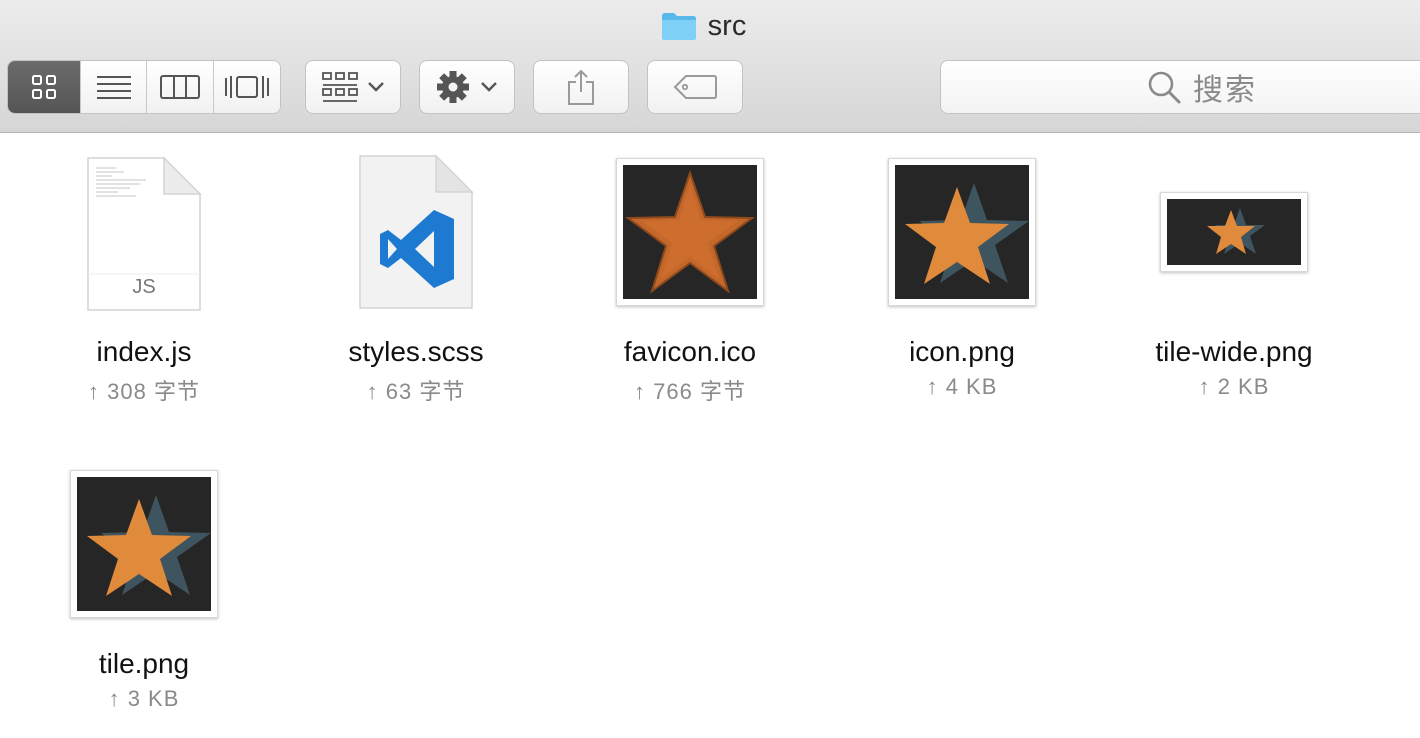 The height and width of the screenshot is (738, 1420). I want to click on action-button, so click(467, 87).